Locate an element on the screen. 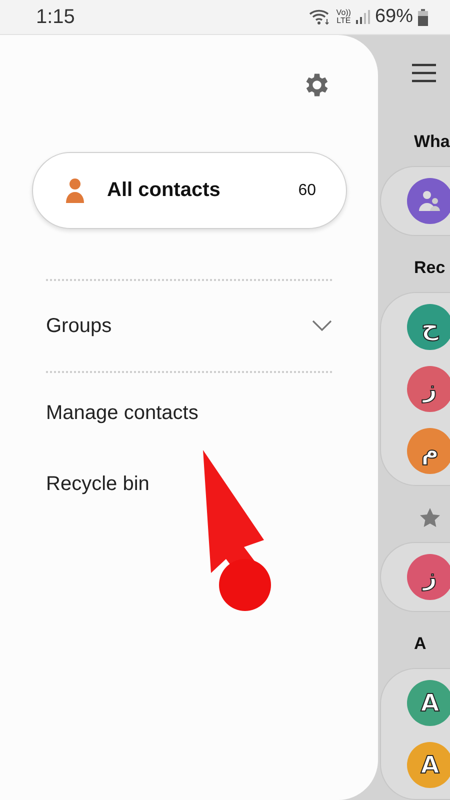  section-header: Wha is located at coordinates (432, 141).